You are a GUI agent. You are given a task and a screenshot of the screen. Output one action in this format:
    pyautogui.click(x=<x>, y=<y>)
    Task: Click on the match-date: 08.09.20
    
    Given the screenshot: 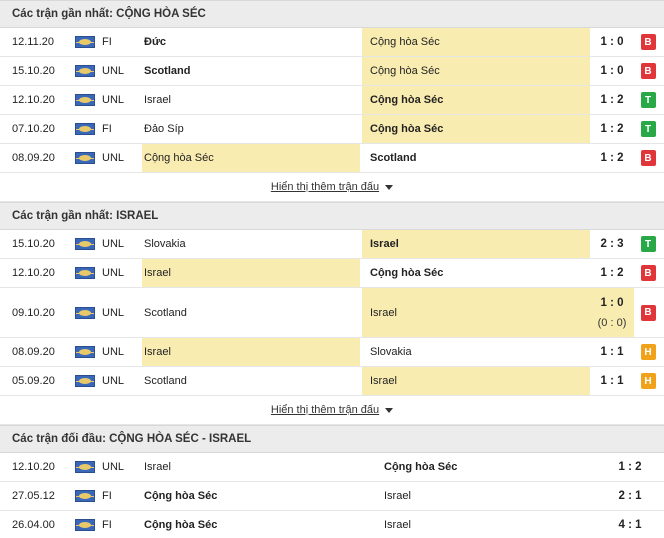 What is the action you would take?
    pyautogui.click(x=33, y=158)
    